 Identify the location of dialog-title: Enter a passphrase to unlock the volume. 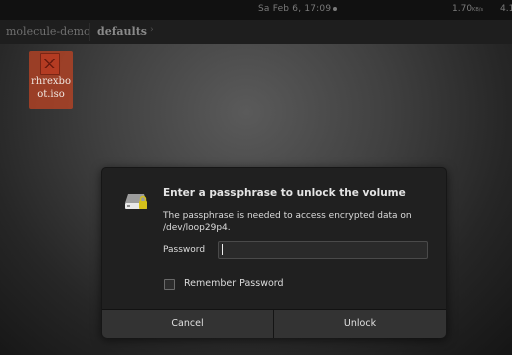
(284, 193).